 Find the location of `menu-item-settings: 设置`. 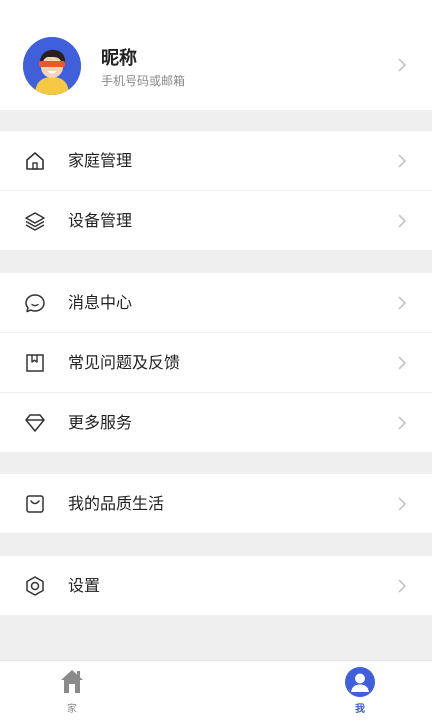

menu-item-settings: 设置 is located at coordinates (216, 585).